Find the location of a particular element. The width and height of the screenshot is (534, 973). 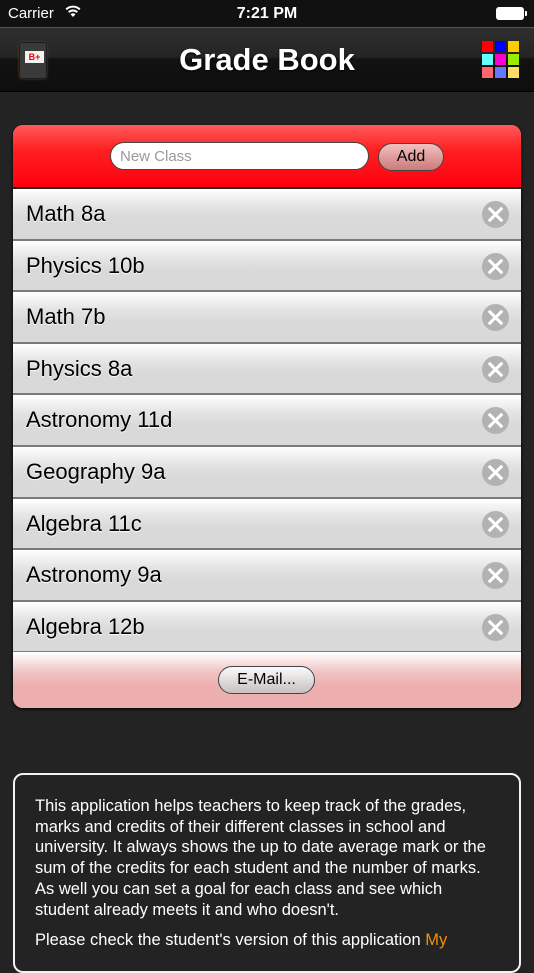

clock: 7:21 PM is located at coordinates (267, 13).